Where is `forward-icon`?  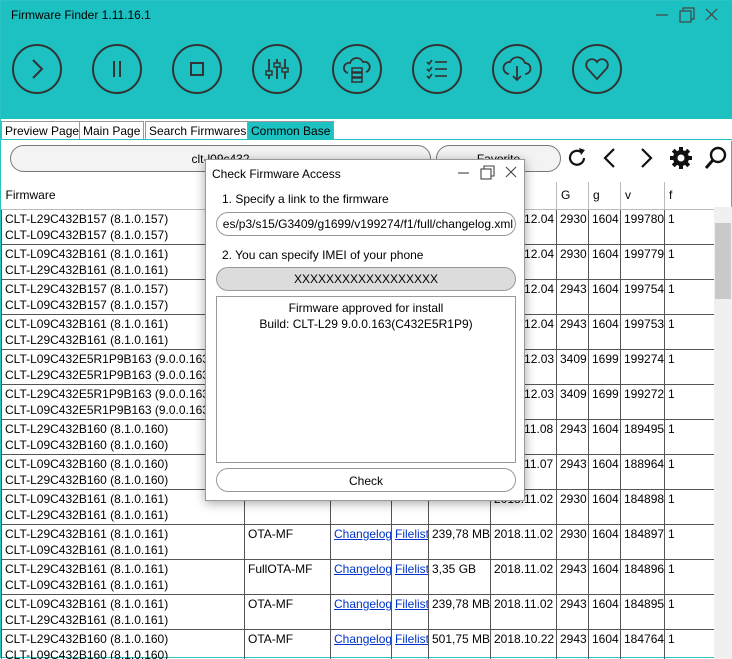
forward-icon is located at coordinates (646, 158).